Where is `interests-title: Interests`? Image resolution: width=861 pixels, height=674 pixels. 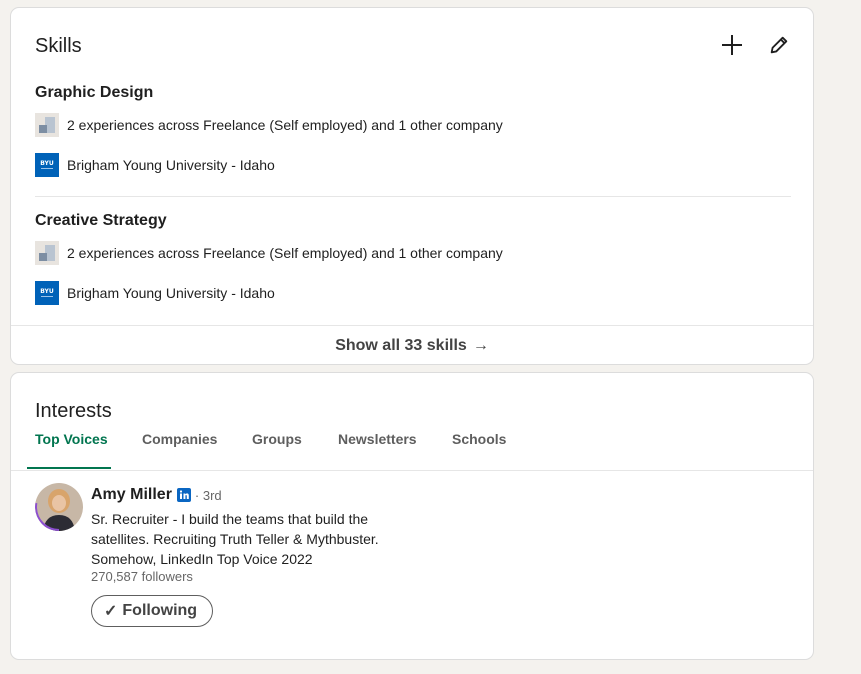
interests-title: Interests is located at coordinates (73, 411).